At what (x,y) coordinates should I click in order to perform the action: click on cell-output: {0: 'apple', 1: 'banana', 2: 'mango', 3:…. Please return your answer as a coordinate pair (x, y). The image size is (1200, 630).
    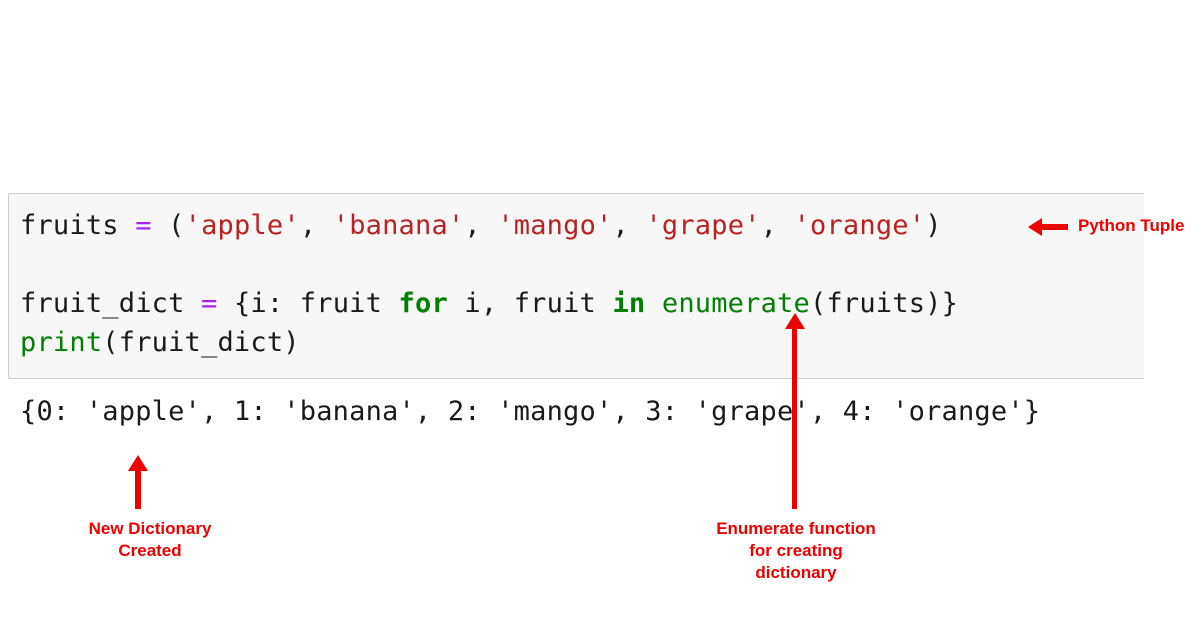
    Looking at the image, I should click on (530, 411).